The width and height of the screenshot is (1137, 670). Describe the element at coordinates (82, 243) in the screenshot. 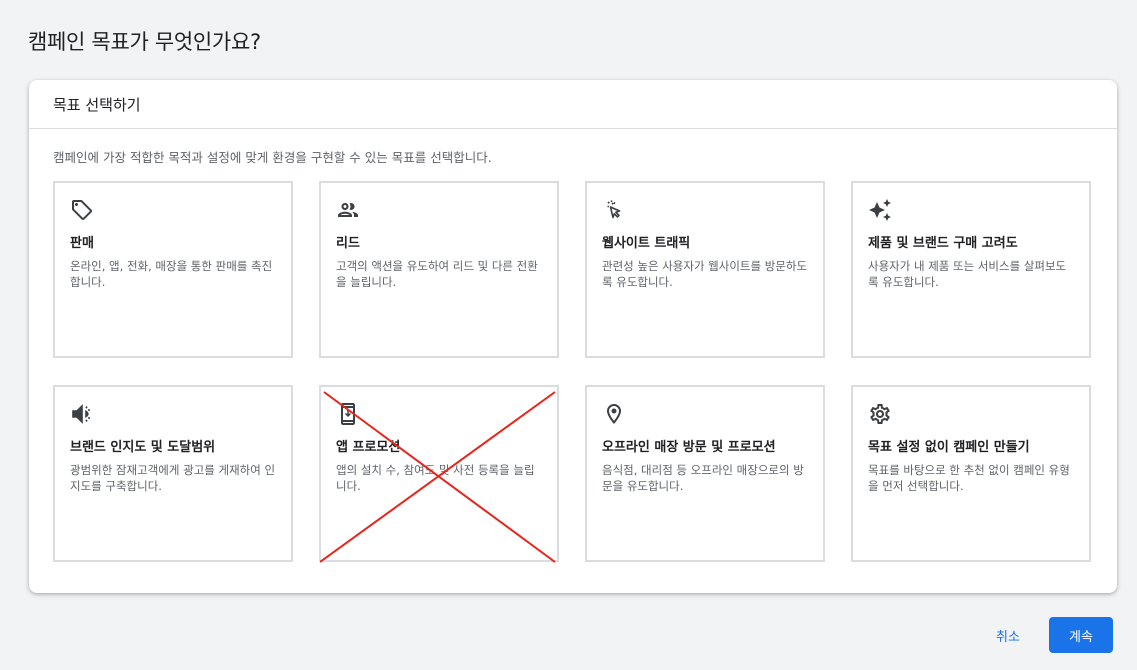

I see `card-title: 판매` at that location.